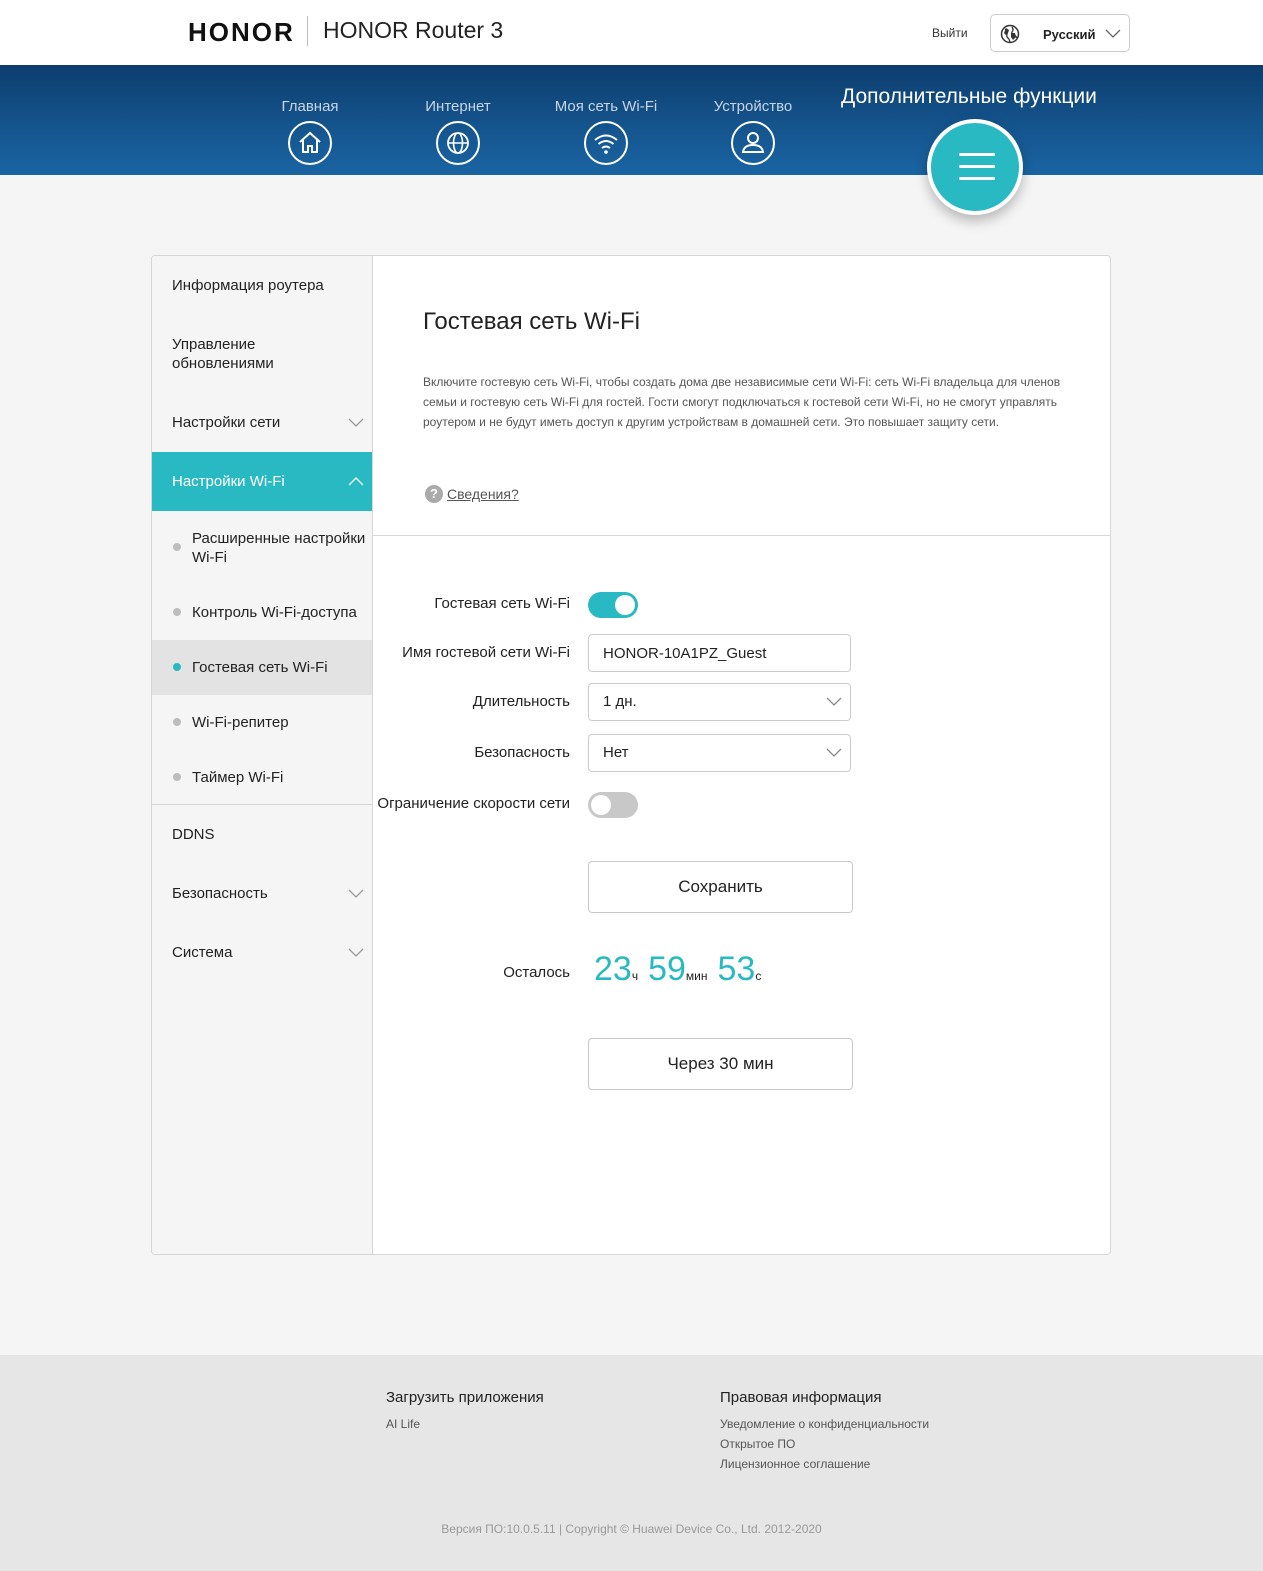  What do you see at coordinates (635, 976) in the screenshot?
I see `countdown-hours-unit: ч` at bounding box center [635, 976].